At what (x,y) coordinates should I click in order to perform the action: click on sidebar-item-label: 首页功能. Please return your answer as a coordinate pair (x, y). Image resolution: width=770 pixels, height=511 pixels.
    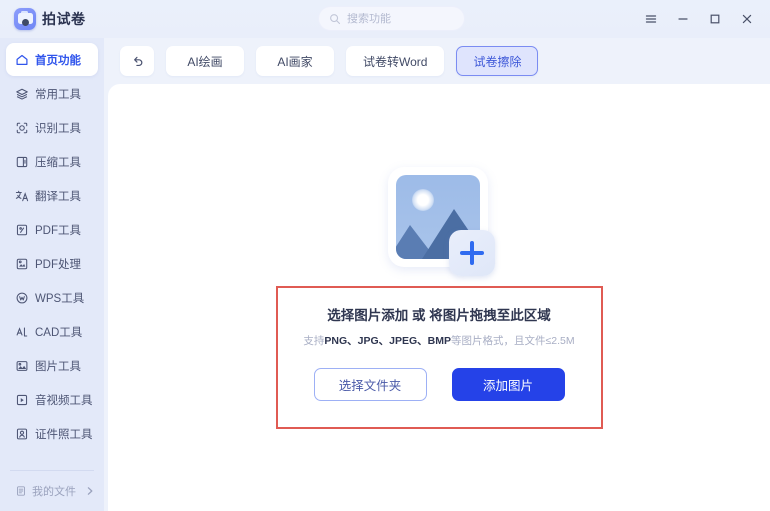
    Looking at the image, I should click on (58, 60).